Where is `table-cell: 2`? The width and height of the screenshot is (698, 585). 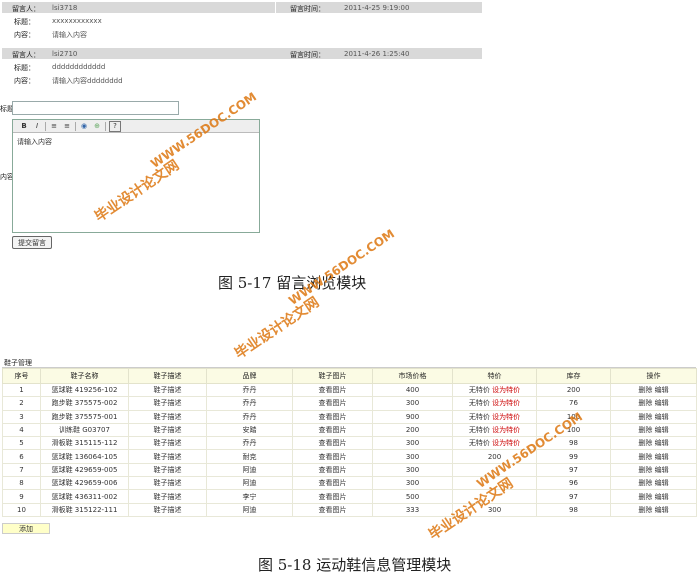 table-cell: 2 is located at coordinates (21, 403).